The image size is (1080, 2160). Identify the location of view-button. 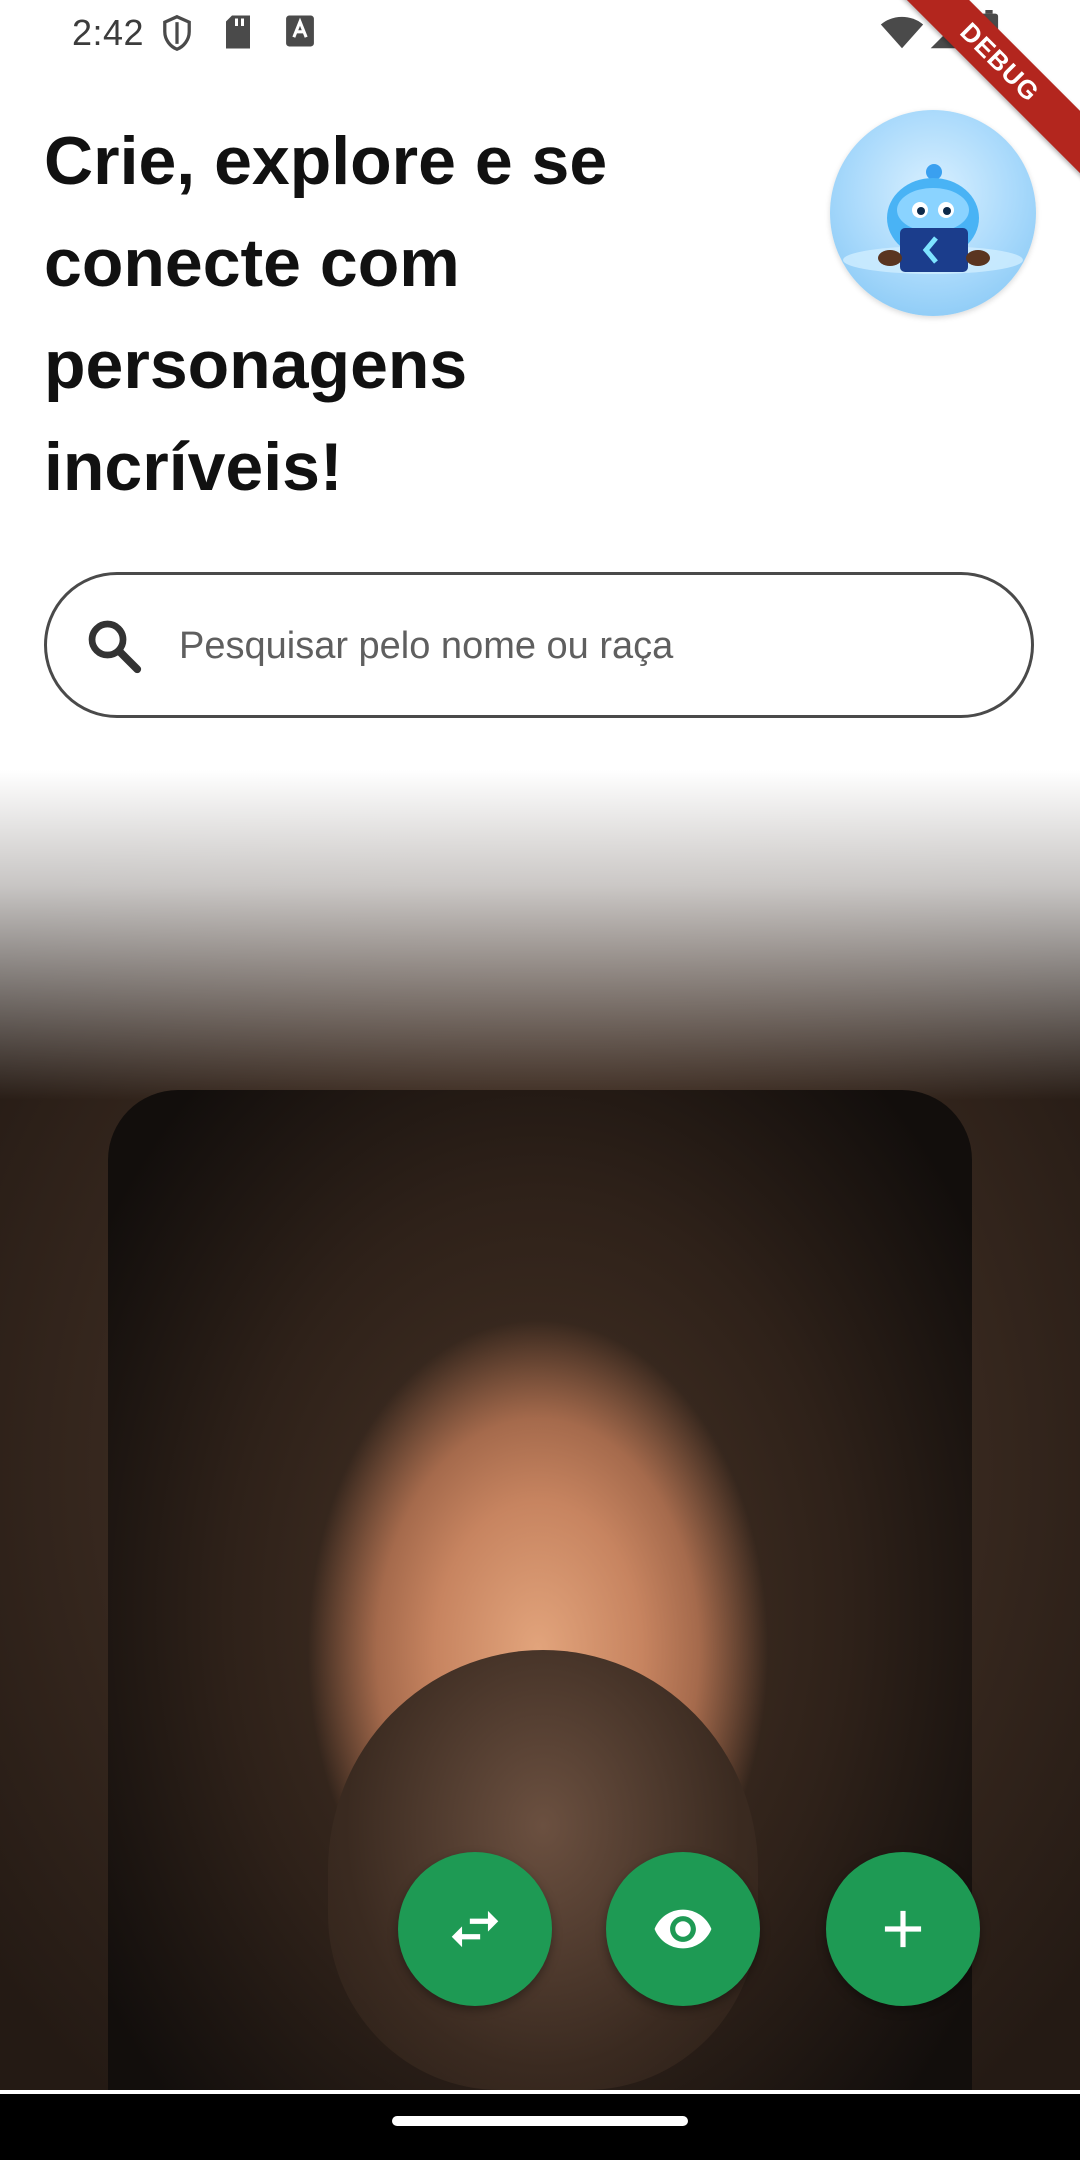
(683, 1929).